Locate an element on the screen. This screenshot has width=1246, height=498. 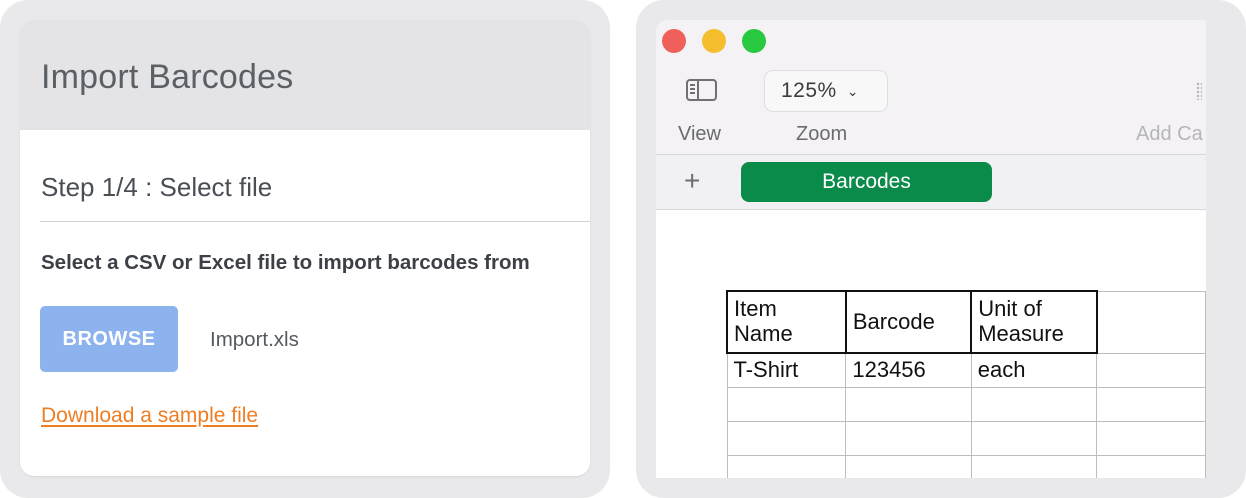
table-cell: each is located at coordinates (1034, 370).